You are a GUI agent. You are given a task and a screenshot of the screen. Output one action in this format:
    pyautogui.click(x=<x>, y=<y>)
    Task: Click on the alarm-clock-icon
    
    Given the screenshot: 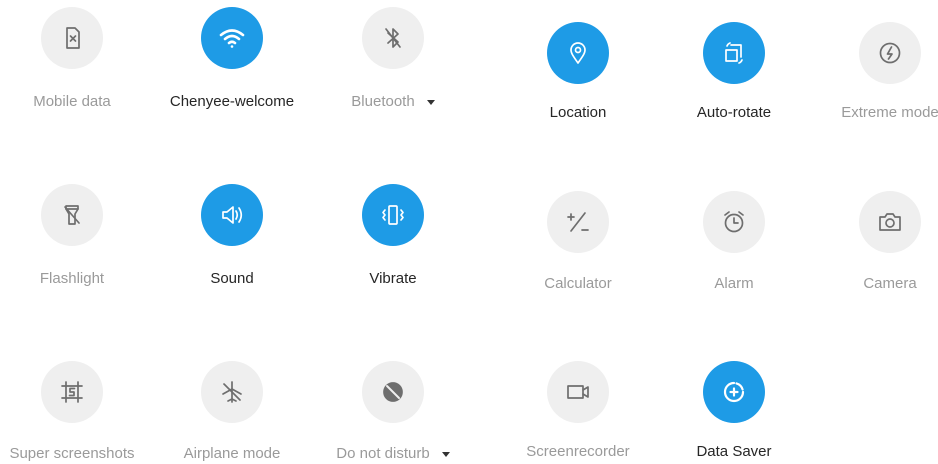 What is the action you would take?
    pyautogui.click(x=734, y=222)
    